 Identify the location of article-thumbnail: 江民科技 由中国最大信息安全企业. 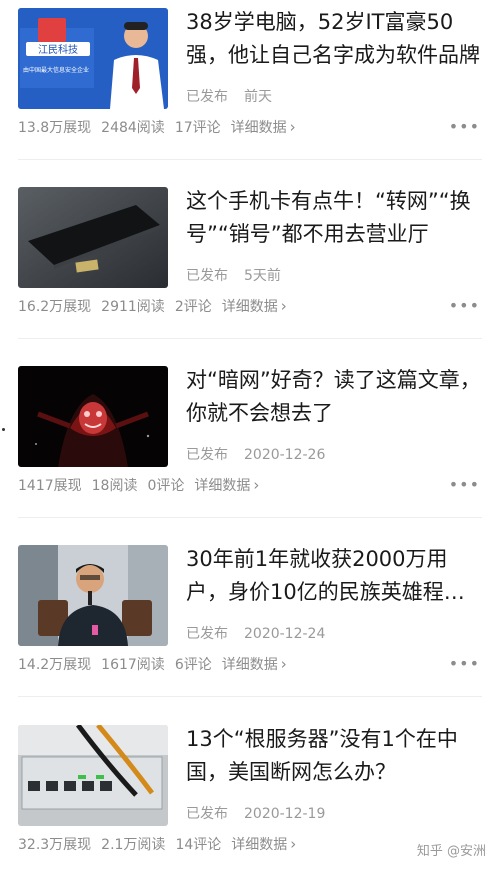
(93, 58).